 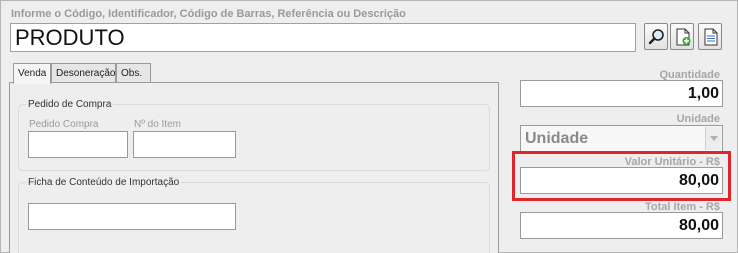 I want to click on pedido-compra-title: Pedido de Compra, so click(x=70, y=104).